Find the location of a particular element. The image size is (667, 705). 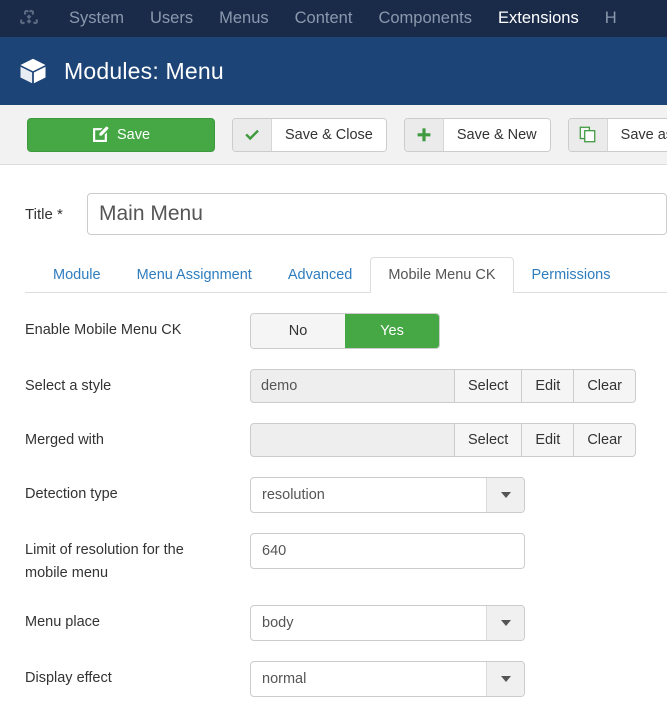

field-row-enable: Enable Mobile Menu CK No Yes is located at coordinates (346, 321).